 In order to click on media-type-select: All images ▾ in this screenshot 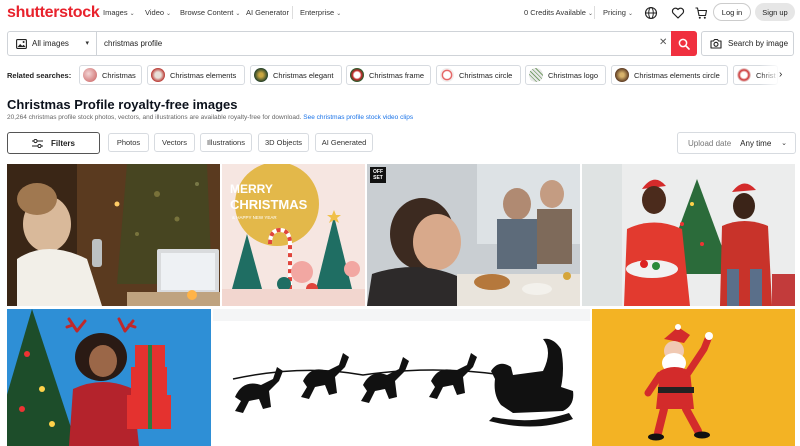, I will do `click(52, 43)`.